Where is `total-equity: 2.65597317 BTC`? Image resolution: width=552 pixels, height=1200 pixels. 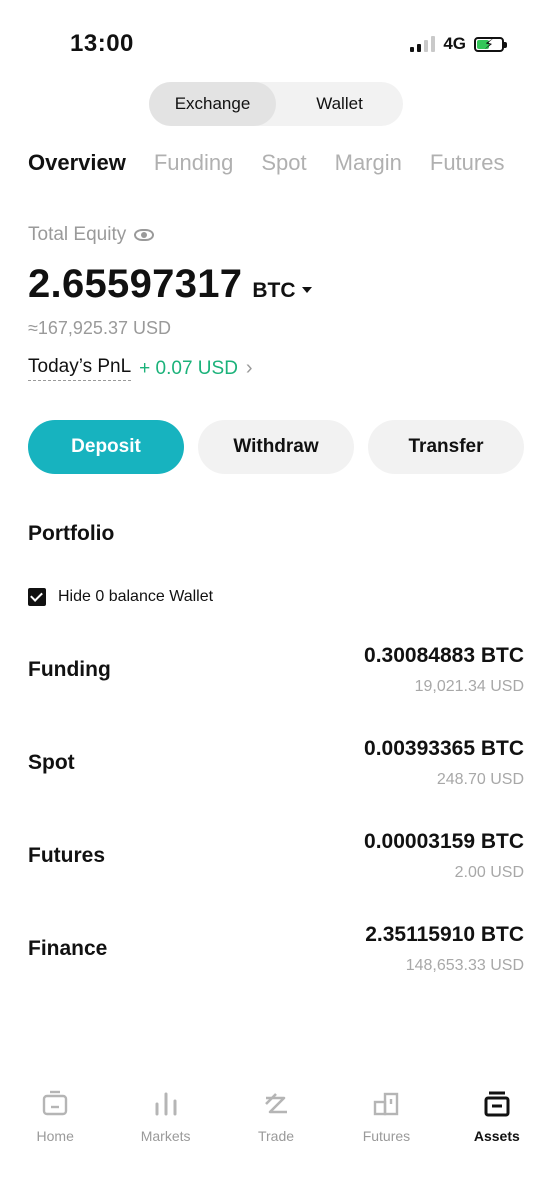
total-equity: 2.65597317 BTC is located at coordinates (170, 284).